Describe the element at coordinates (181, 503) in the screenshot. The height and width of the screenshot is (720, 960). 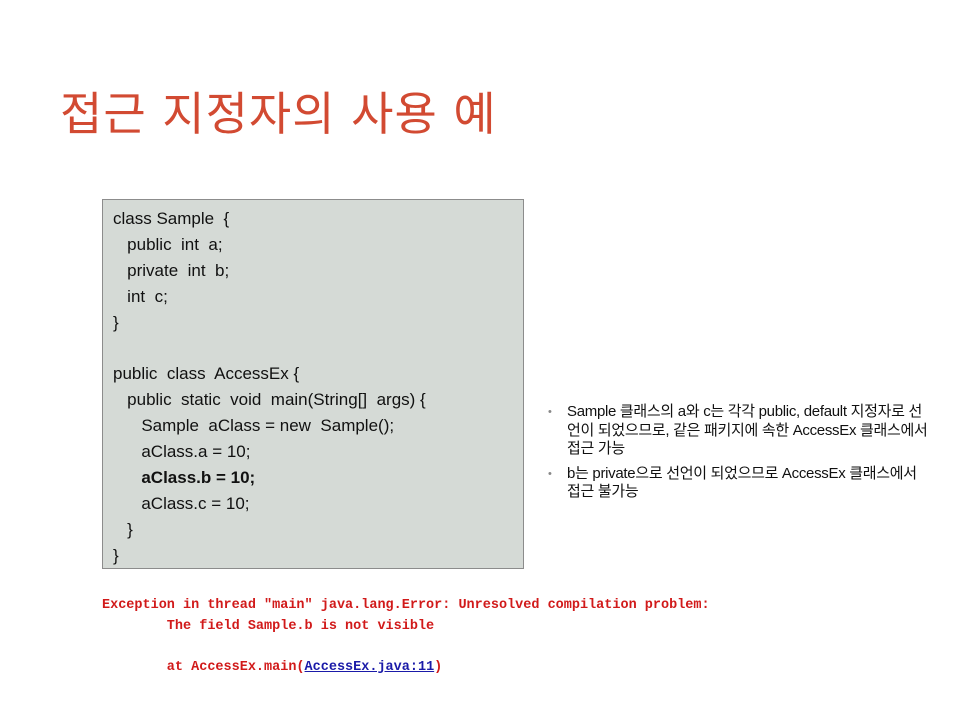
I see `code-line: aClass.c = 10;` at that location.